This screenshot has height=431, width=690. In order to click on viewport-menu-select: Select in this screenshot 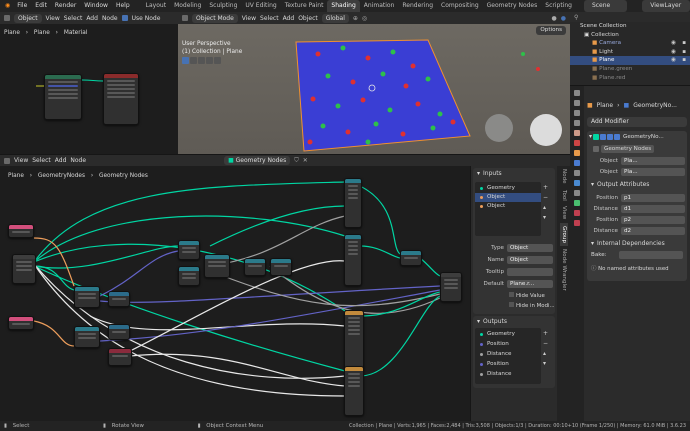, I will do `click(269, 18)`.